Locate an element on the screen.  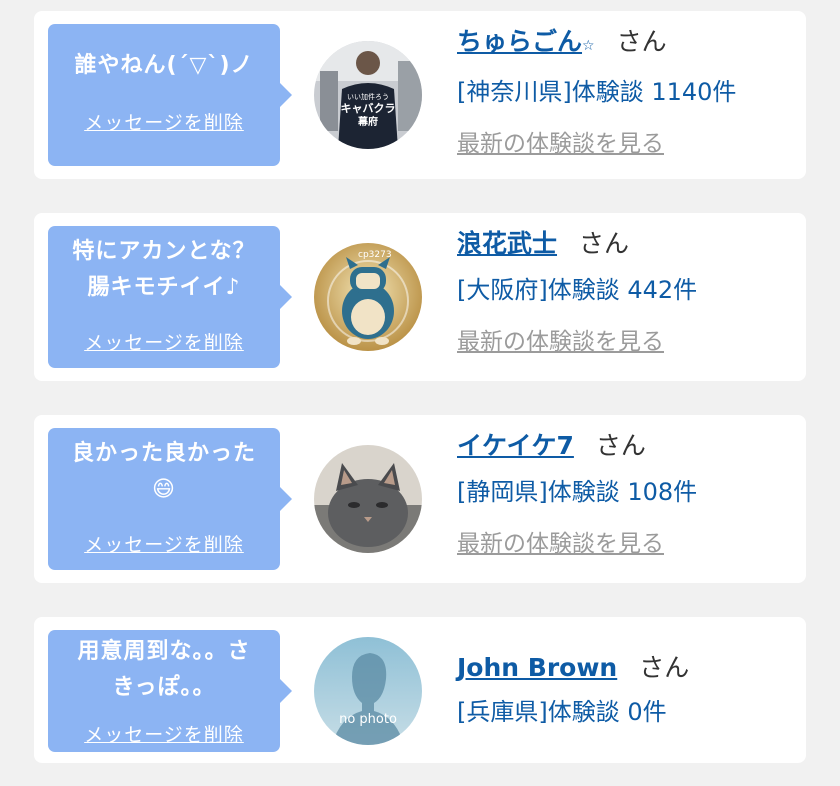
message-bubble: 特にアカンとな？ 腸キモチイイ♪ メッセージを削除 is located at coordinates (170, 297).